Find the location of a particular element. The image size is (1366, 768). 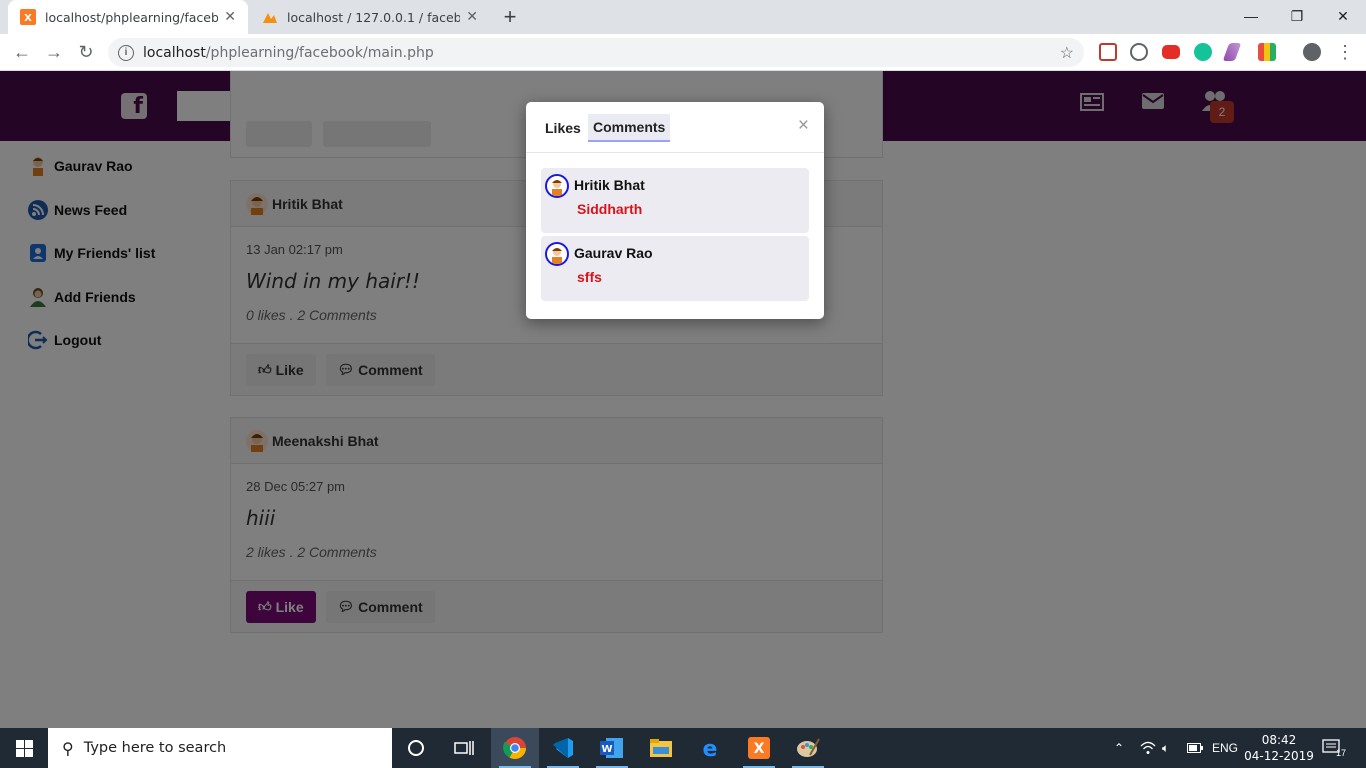

comment-author: Gaurav Rao is located at coordinates (613, 253).